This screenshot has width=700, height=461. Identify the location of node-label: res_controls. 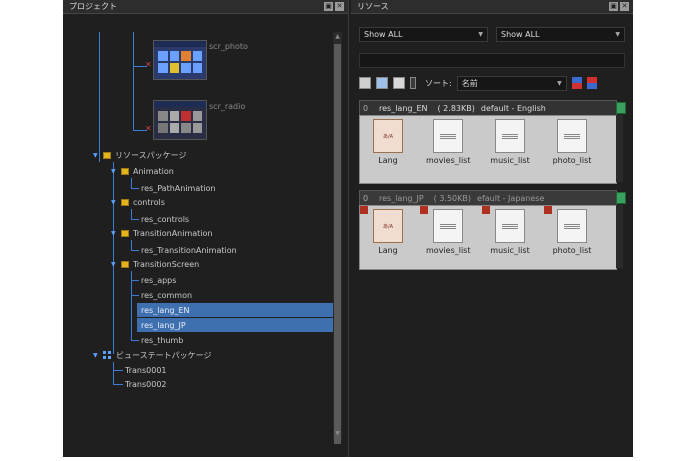
(165, 219).